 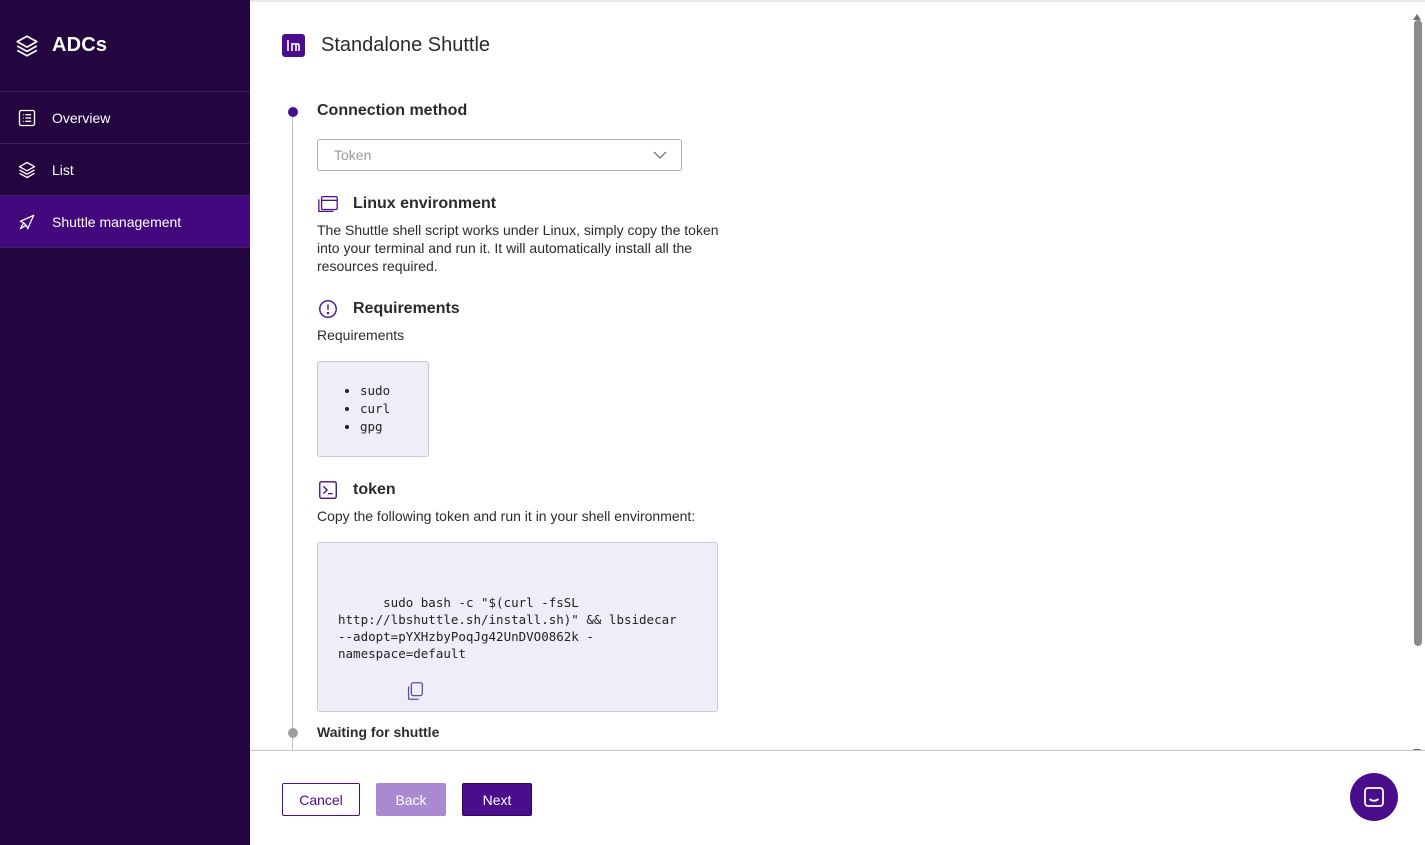 I want to click on step-dot-active, so click(x=293, y=112).